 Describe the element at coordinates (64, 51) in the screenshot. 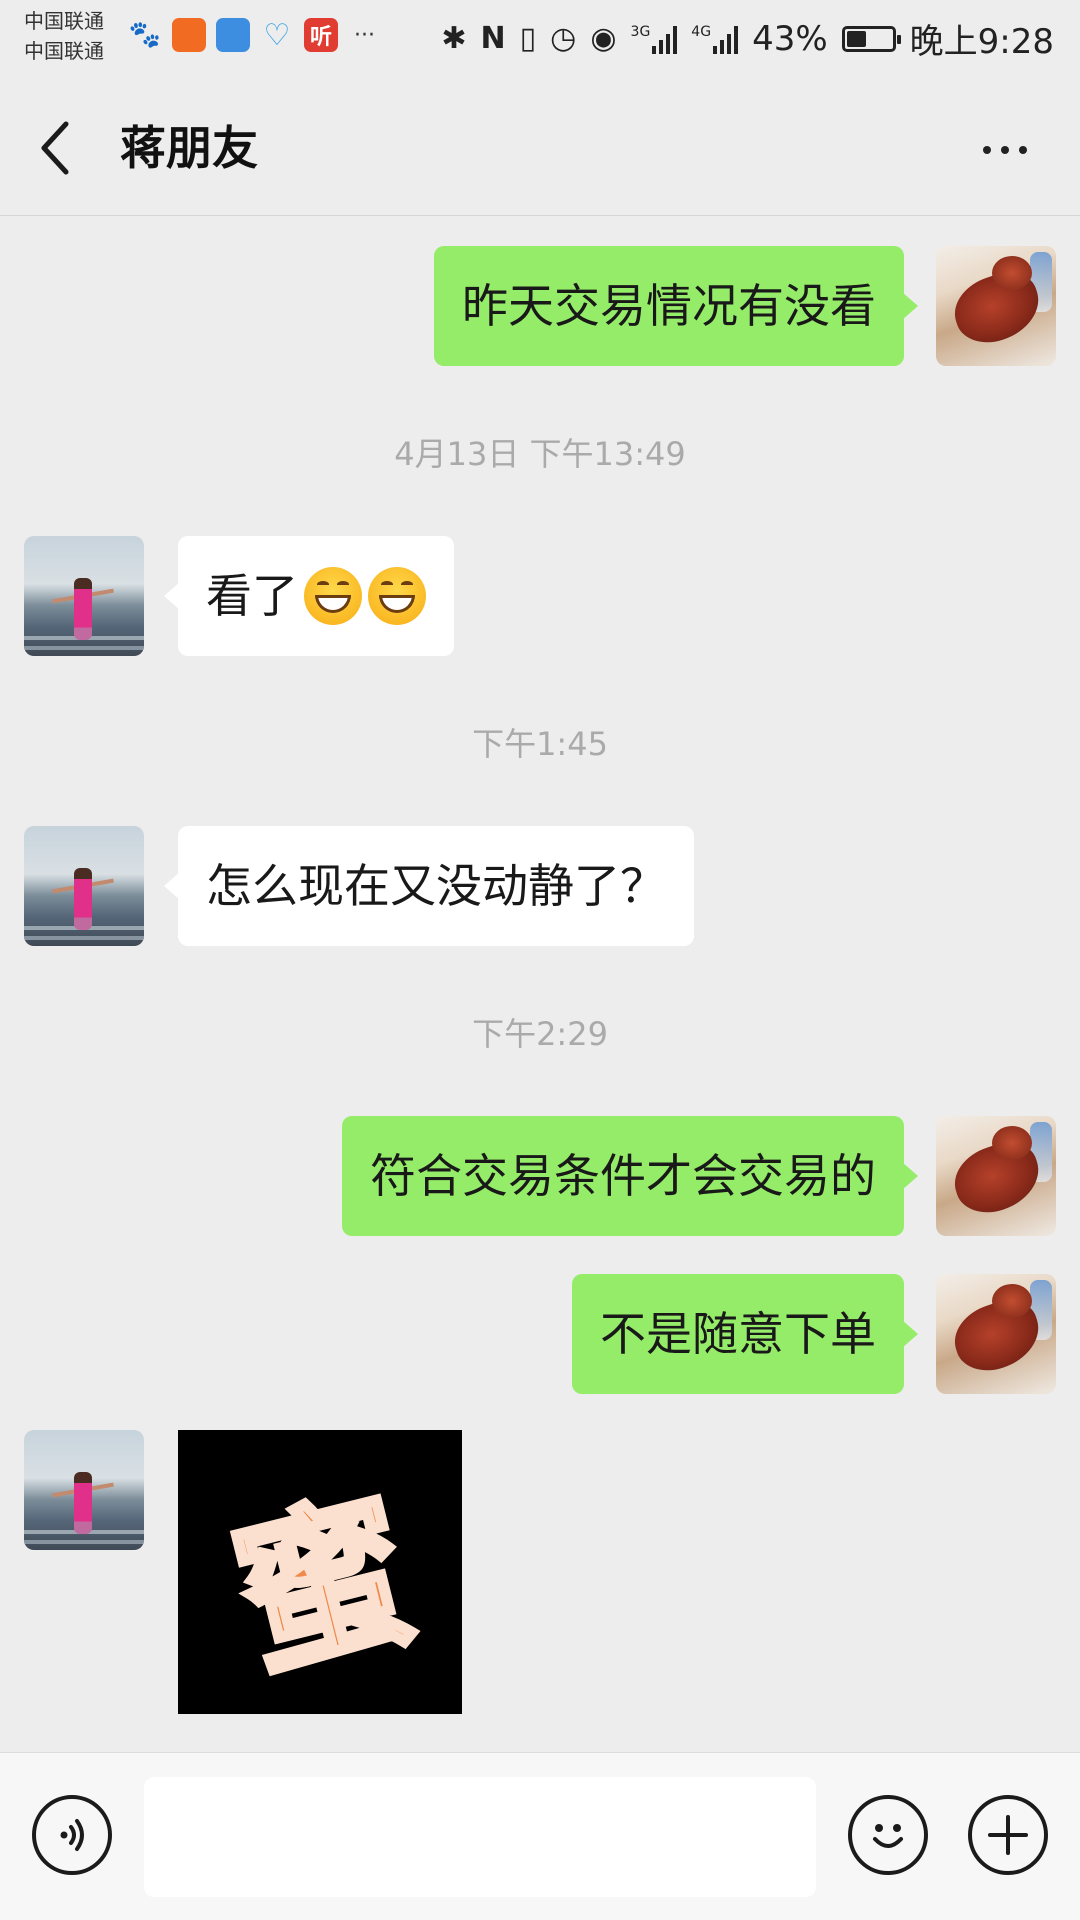

I see `carrier-2: 中国联通` at that location.